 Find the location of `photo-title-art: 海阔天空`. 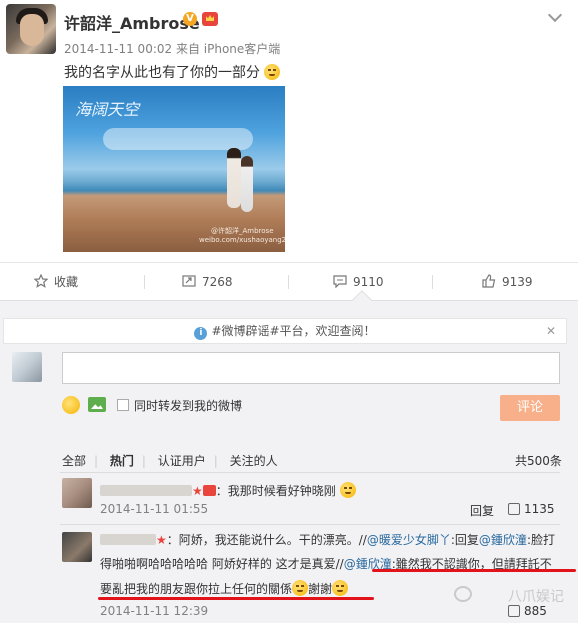

photo-title-art: 海阔天空 is located at coordinates (107, 109).